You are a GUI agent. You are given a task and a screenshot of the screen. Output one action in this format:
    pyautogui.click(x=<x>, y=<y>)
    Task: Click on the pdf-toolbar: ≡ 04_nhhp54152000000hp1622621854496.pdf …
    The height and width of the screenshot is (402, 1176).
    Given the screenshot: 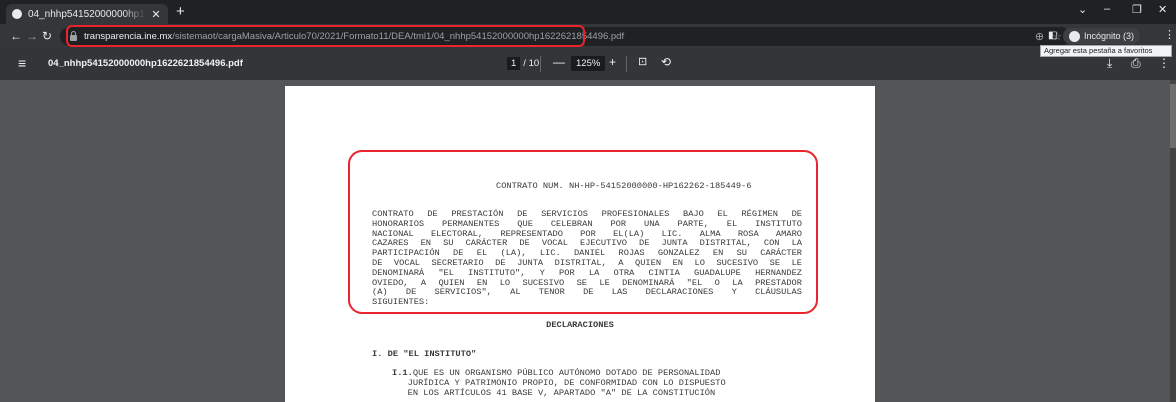 What is the action you would take?
    pyautogui.click(x=588, y=64)
    